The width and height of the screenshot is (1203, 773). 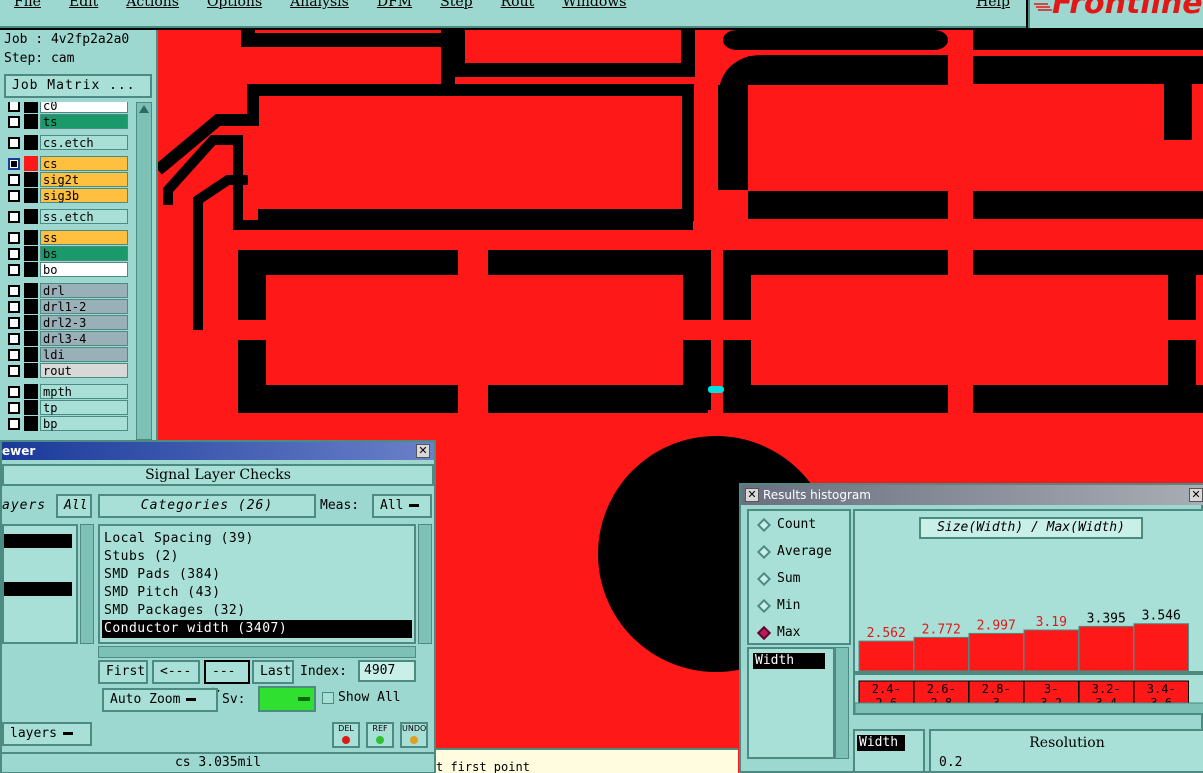 I want to click on layer-row-ss: ss, so click(x=66, y=237).